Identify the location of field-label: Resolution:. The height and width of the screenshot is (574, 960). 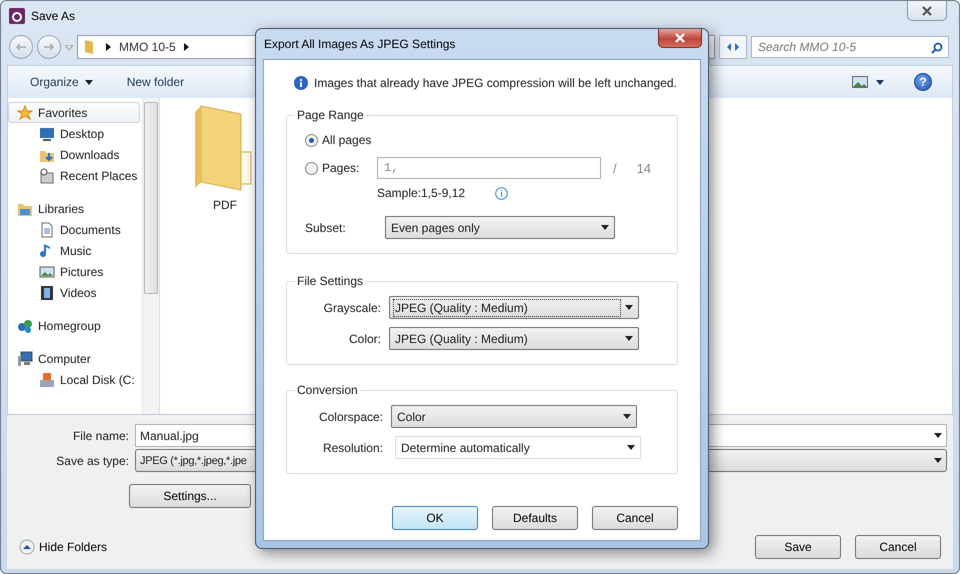
(353, 447).